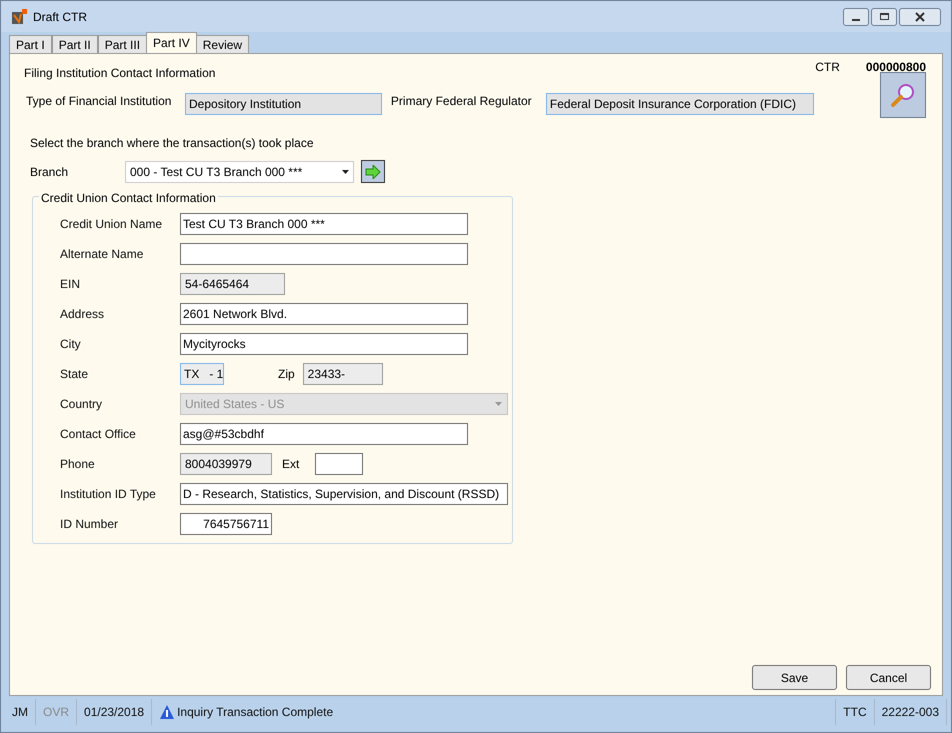  What do you see at coordinates (286, 374) in the screenshot?
I see `zip-label: Zip` at bounding box center [286, 374].